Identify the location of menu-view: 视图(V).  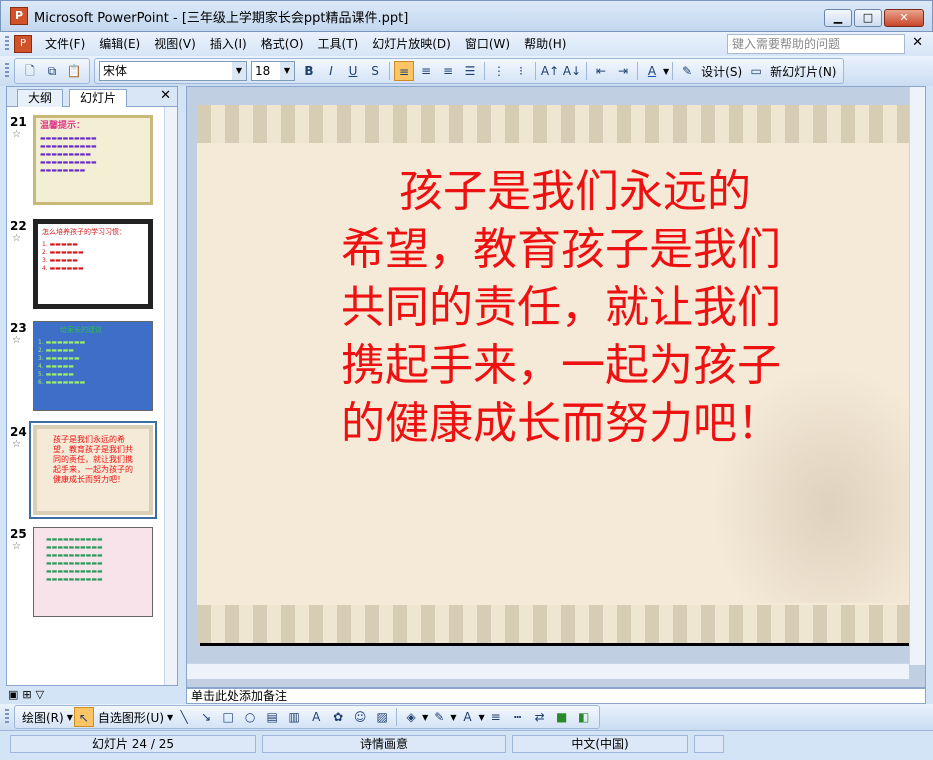
(175, 44).